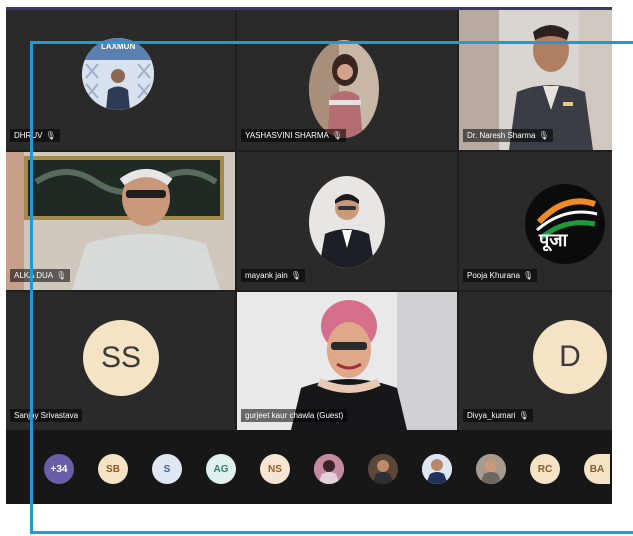 The height and width of the screenshot is (536, 633). I want to click on participant-tile-sanjay-srivastava: SS Sanjay Srivastava, so click(120, 361).